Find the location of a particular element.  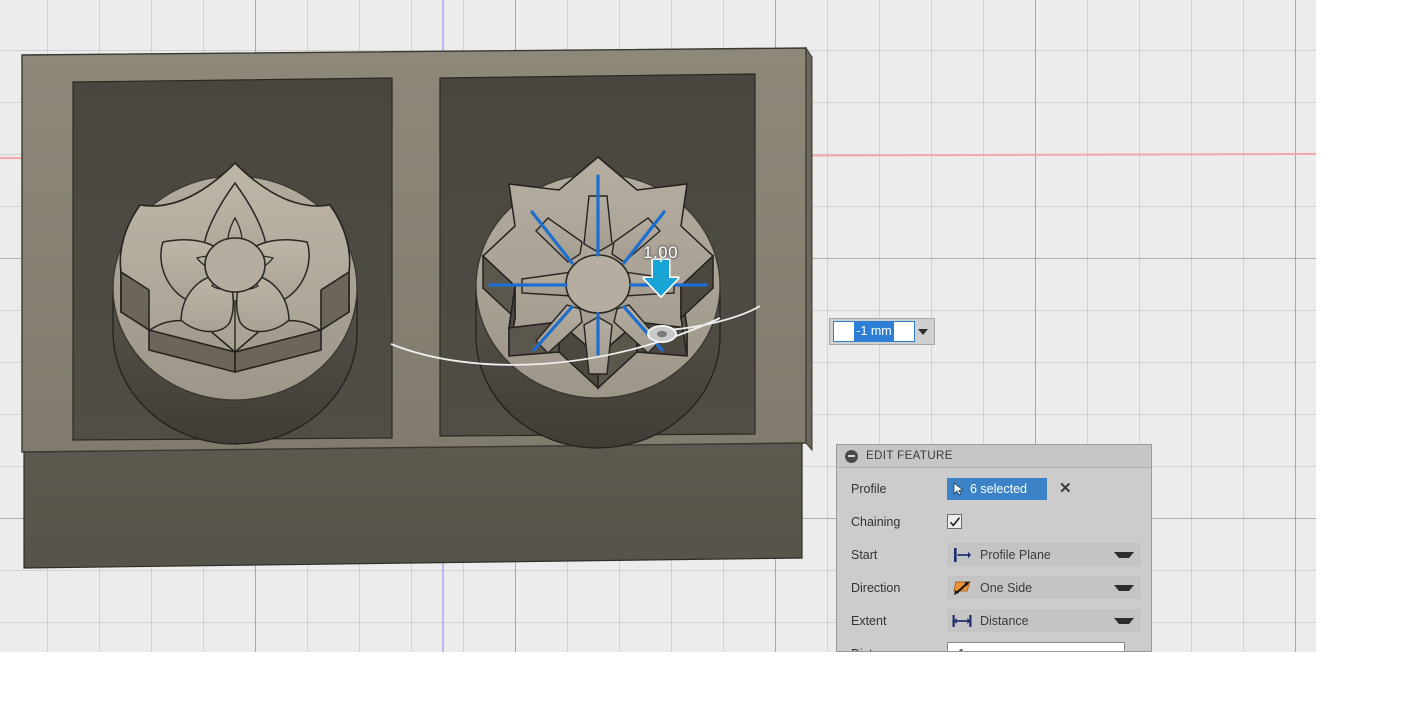

rotate-handle-icon is located at coordinates (662, 334).